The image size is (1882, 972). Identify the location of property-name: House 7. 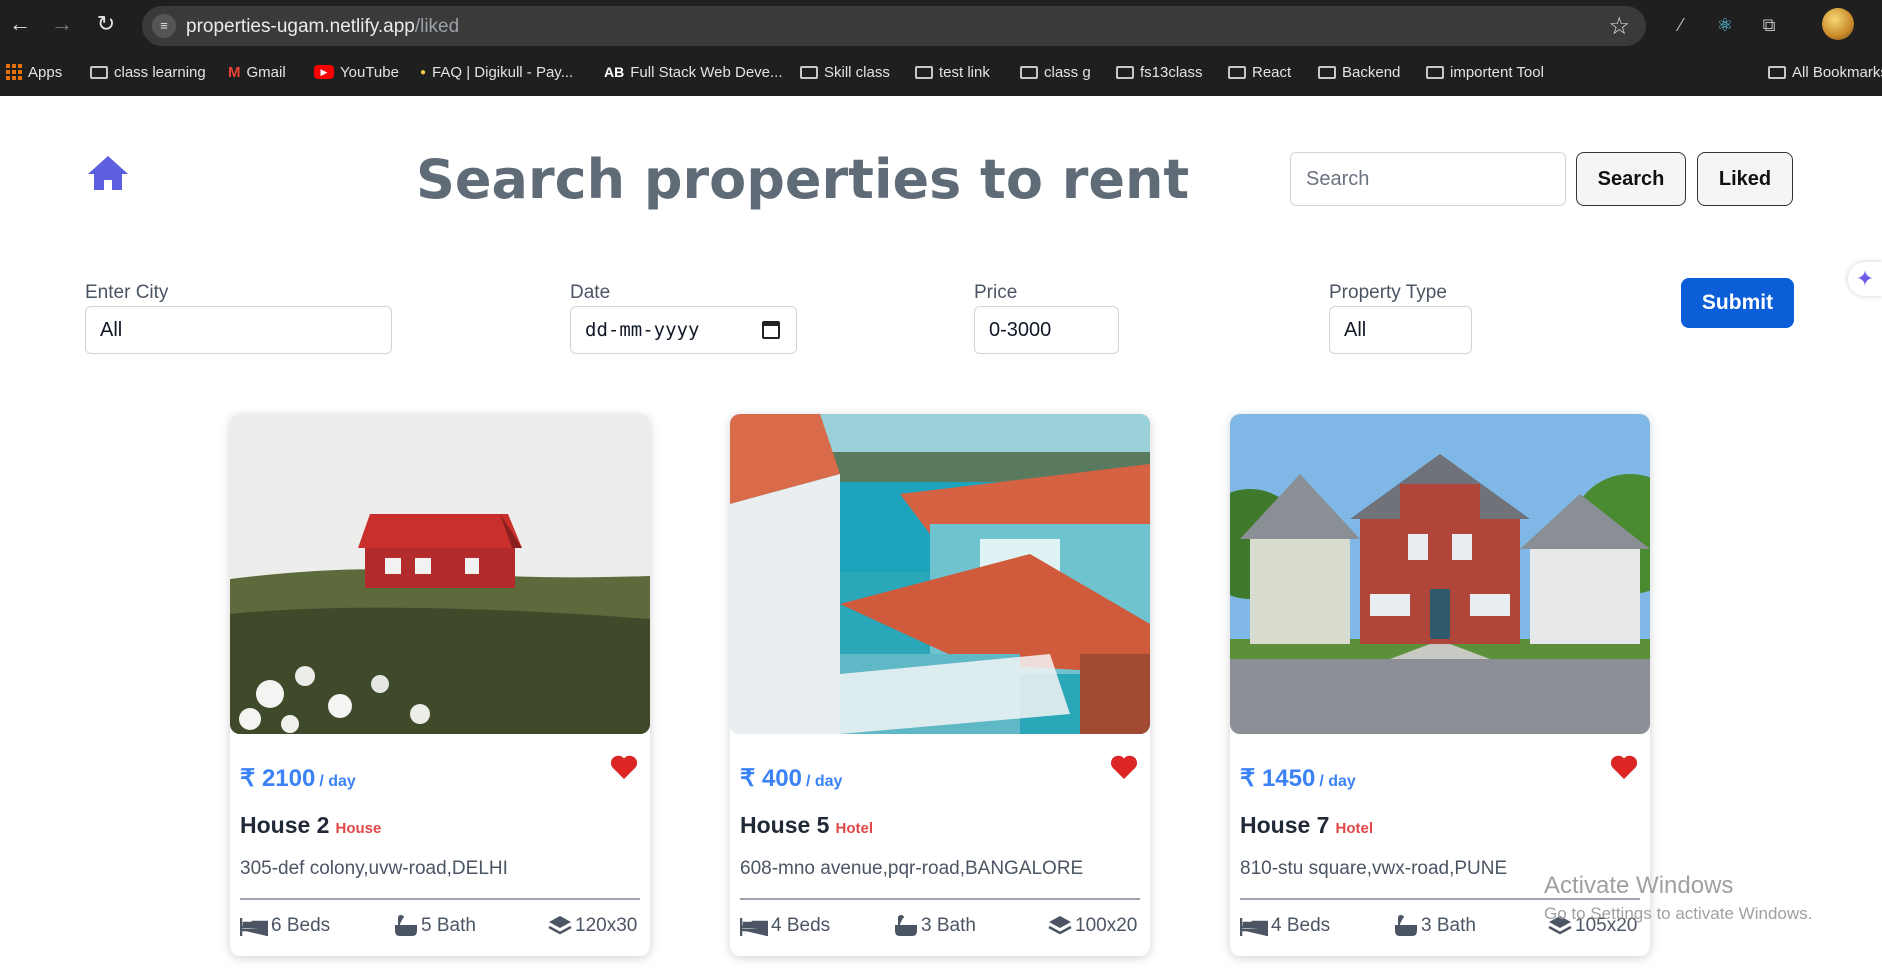
(1285, 825).